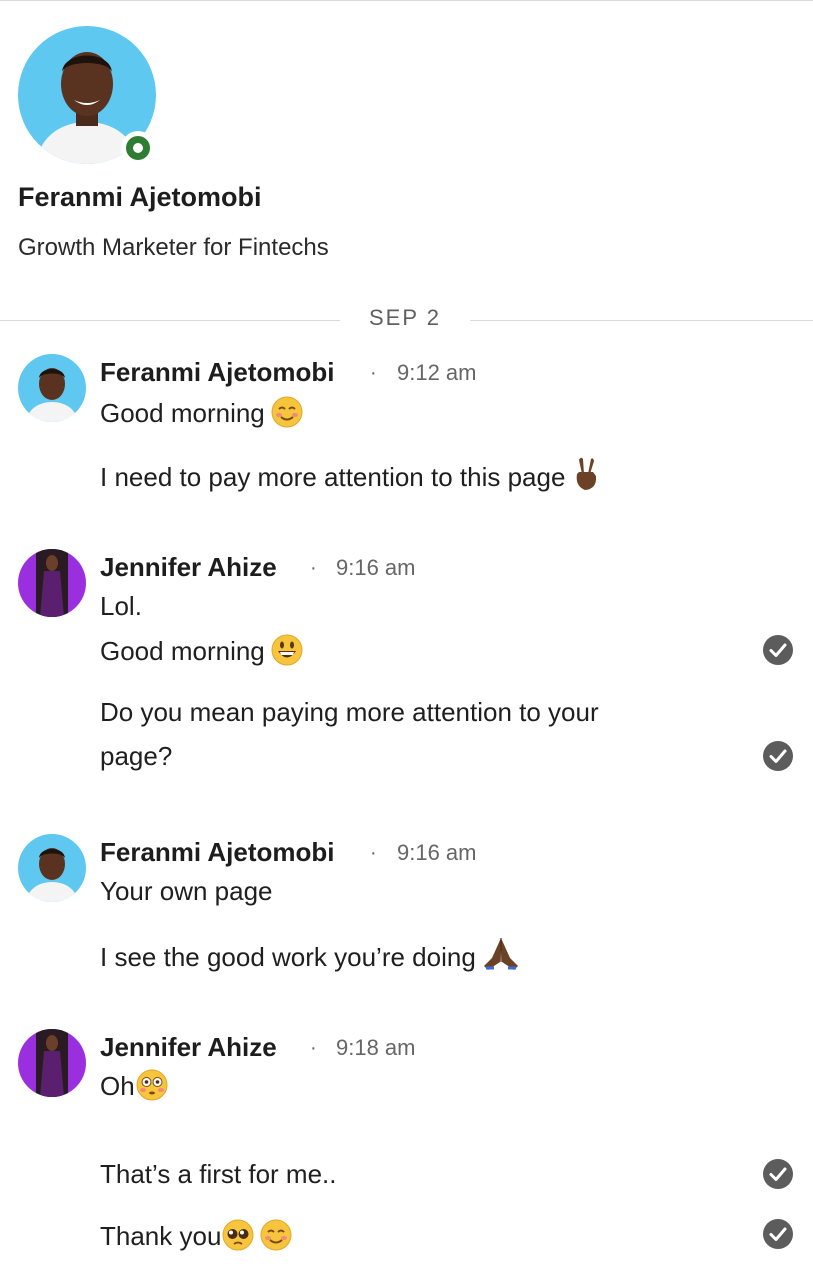 The width and height of the screenshot is (813, 1280). I want to click on message-line: Thank you, so click(161, 1236).